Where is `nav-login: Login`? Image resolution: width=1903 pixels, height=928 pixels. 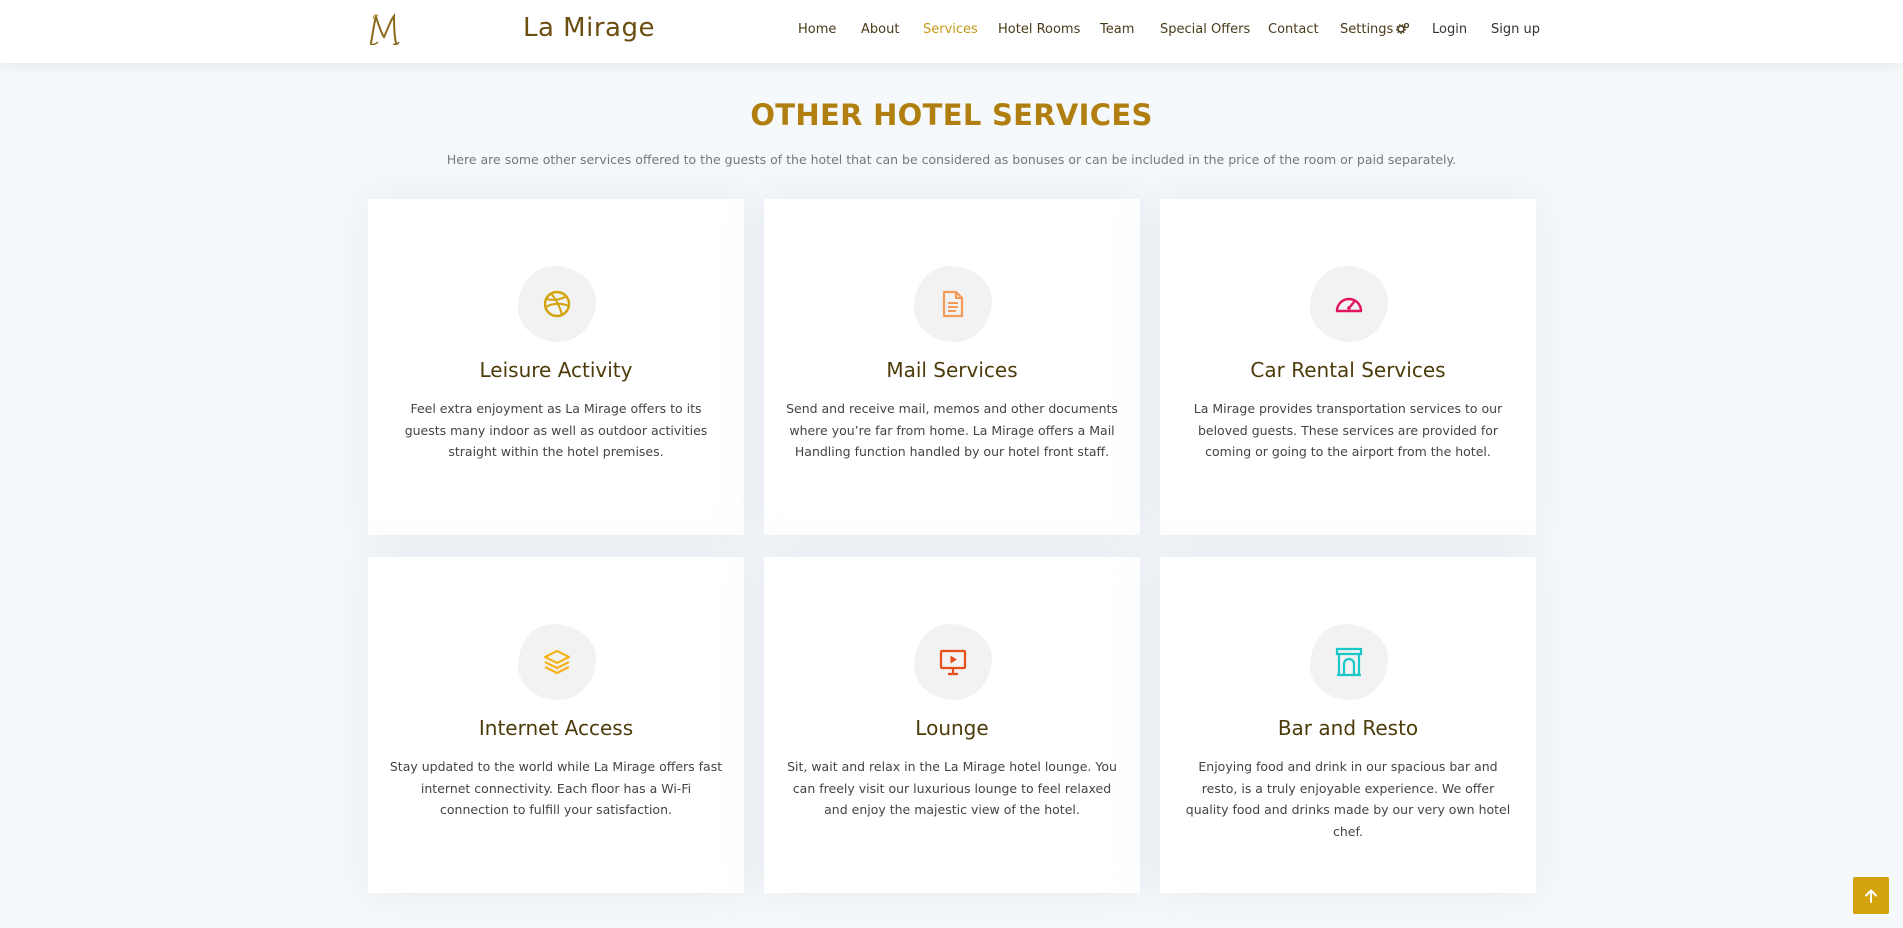 nav-login: Login is located at coordinates (1449, 29).